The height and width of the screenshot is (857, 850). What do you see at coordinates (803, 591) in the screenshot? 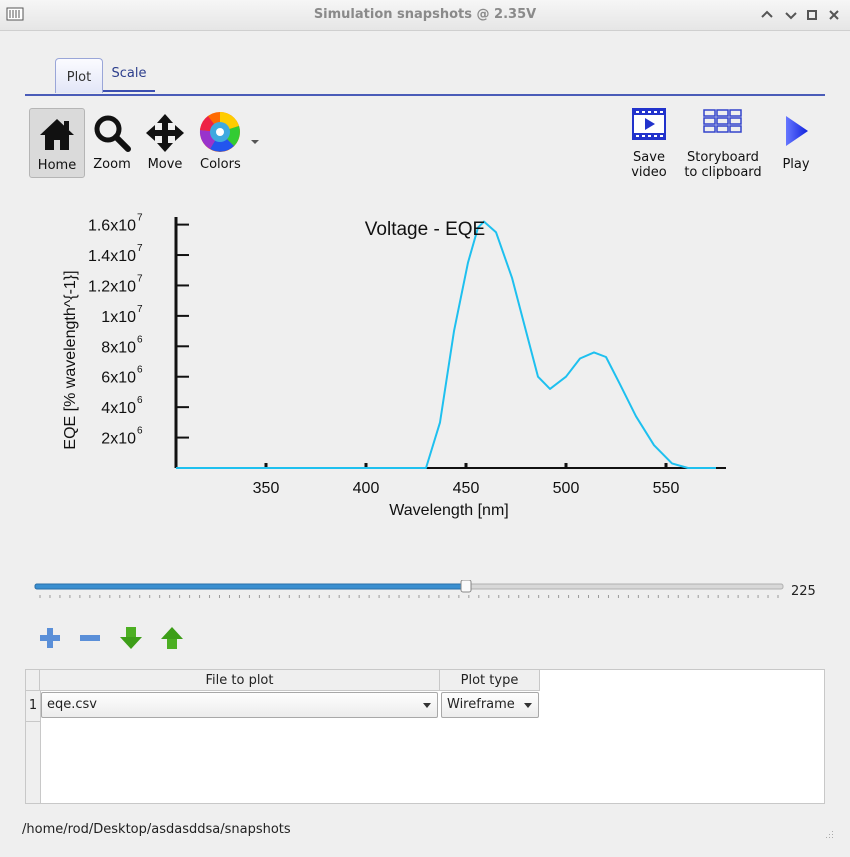
I see `slider-value: 225` at bounding box center [803, 591].